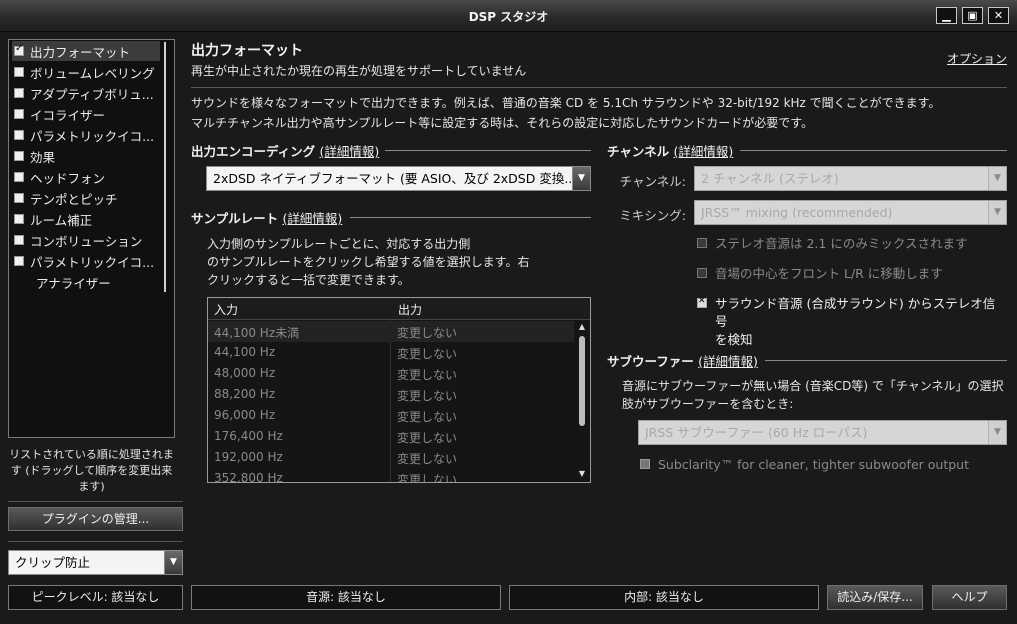 The image size is (1017, 624). I want to click on options-link: オプション, so click(977, 58).